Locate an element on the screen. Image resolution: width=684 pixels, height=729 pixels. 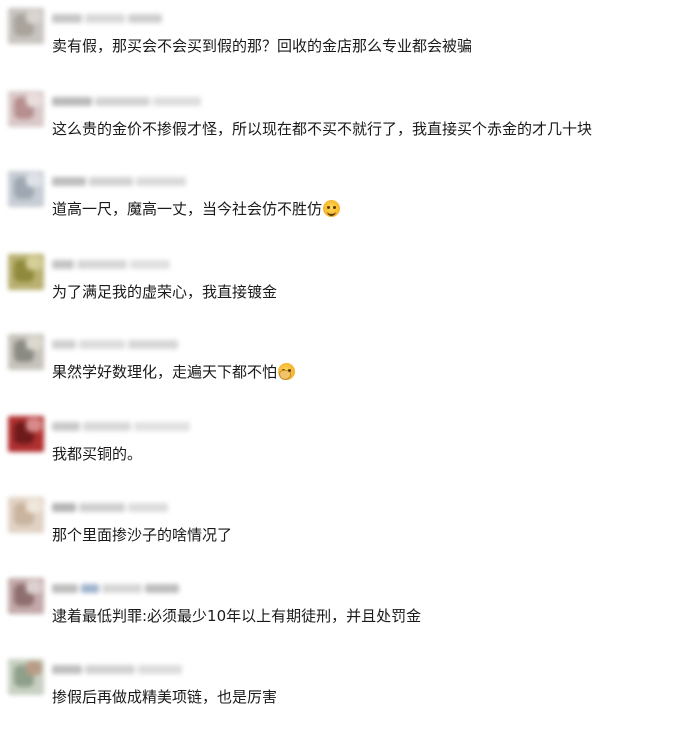
comment-text: 果然学好数理化，走遍天下都不怕 is located at coordinates (174, 372).